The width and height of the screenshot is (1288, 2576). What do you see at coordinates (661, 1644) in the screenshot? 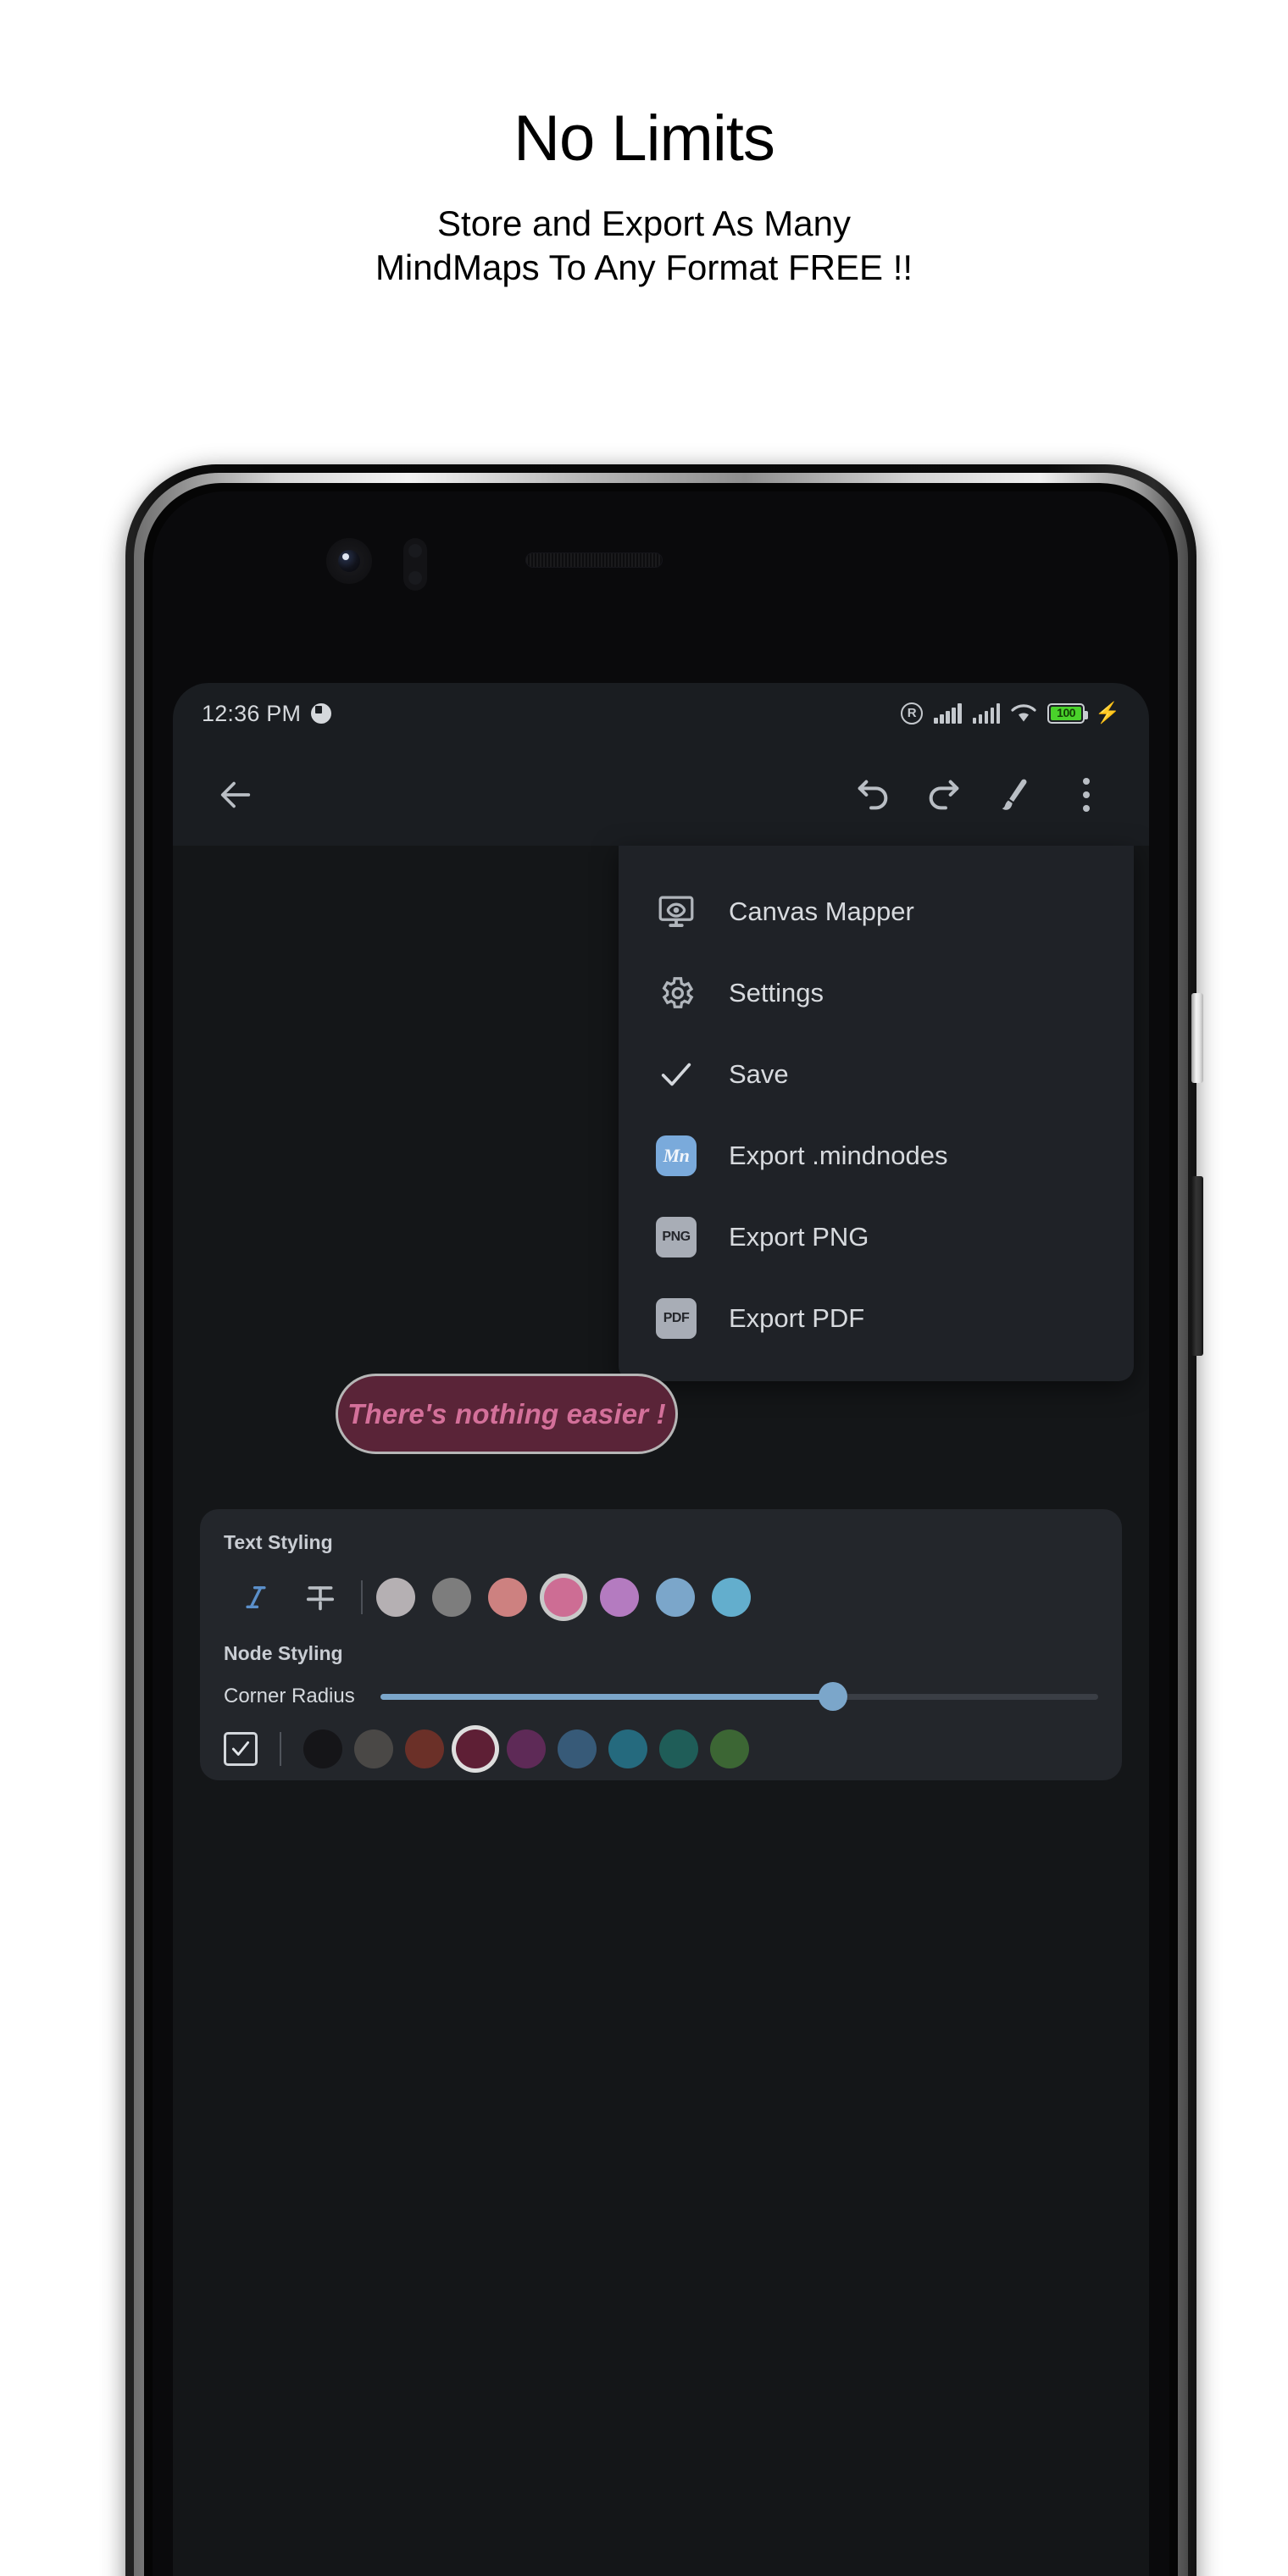
I see `styling-panel: Text Styling Node Styling Corner Radius` at bounding box center [661, 1644].